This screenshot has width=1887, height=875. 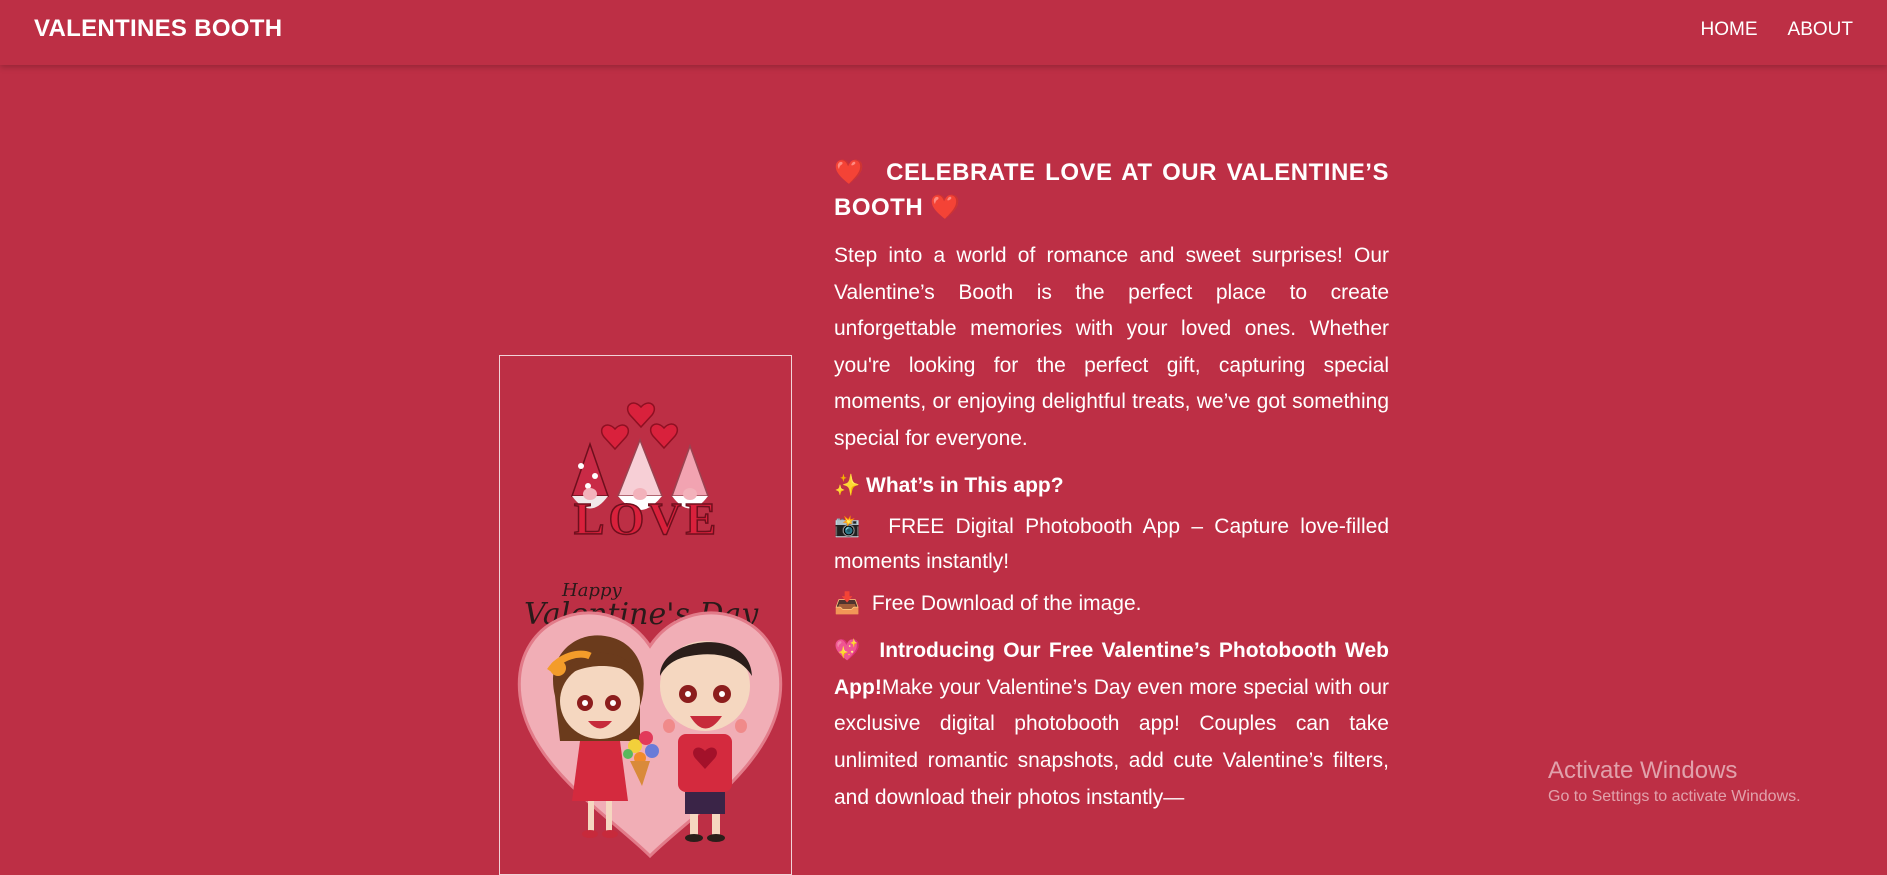 What do you see at coordinates (943, 32) in the screenshot?
I see `navbar: VALENTINES BOOTH HOME ABOUT` at bounding box center [943, 32].